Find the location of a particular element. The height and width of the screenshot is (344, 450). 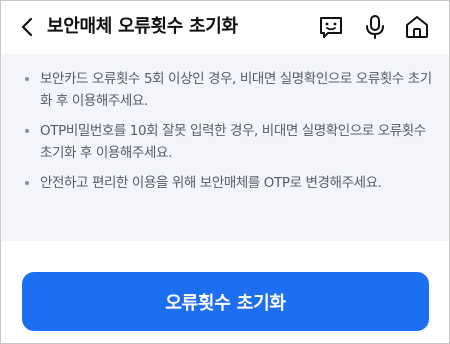

notice-item: 안전하고 편리한 이용을 위해 보안매체를 OTP로 변경해주세요. is located at coordinates (228, 183).